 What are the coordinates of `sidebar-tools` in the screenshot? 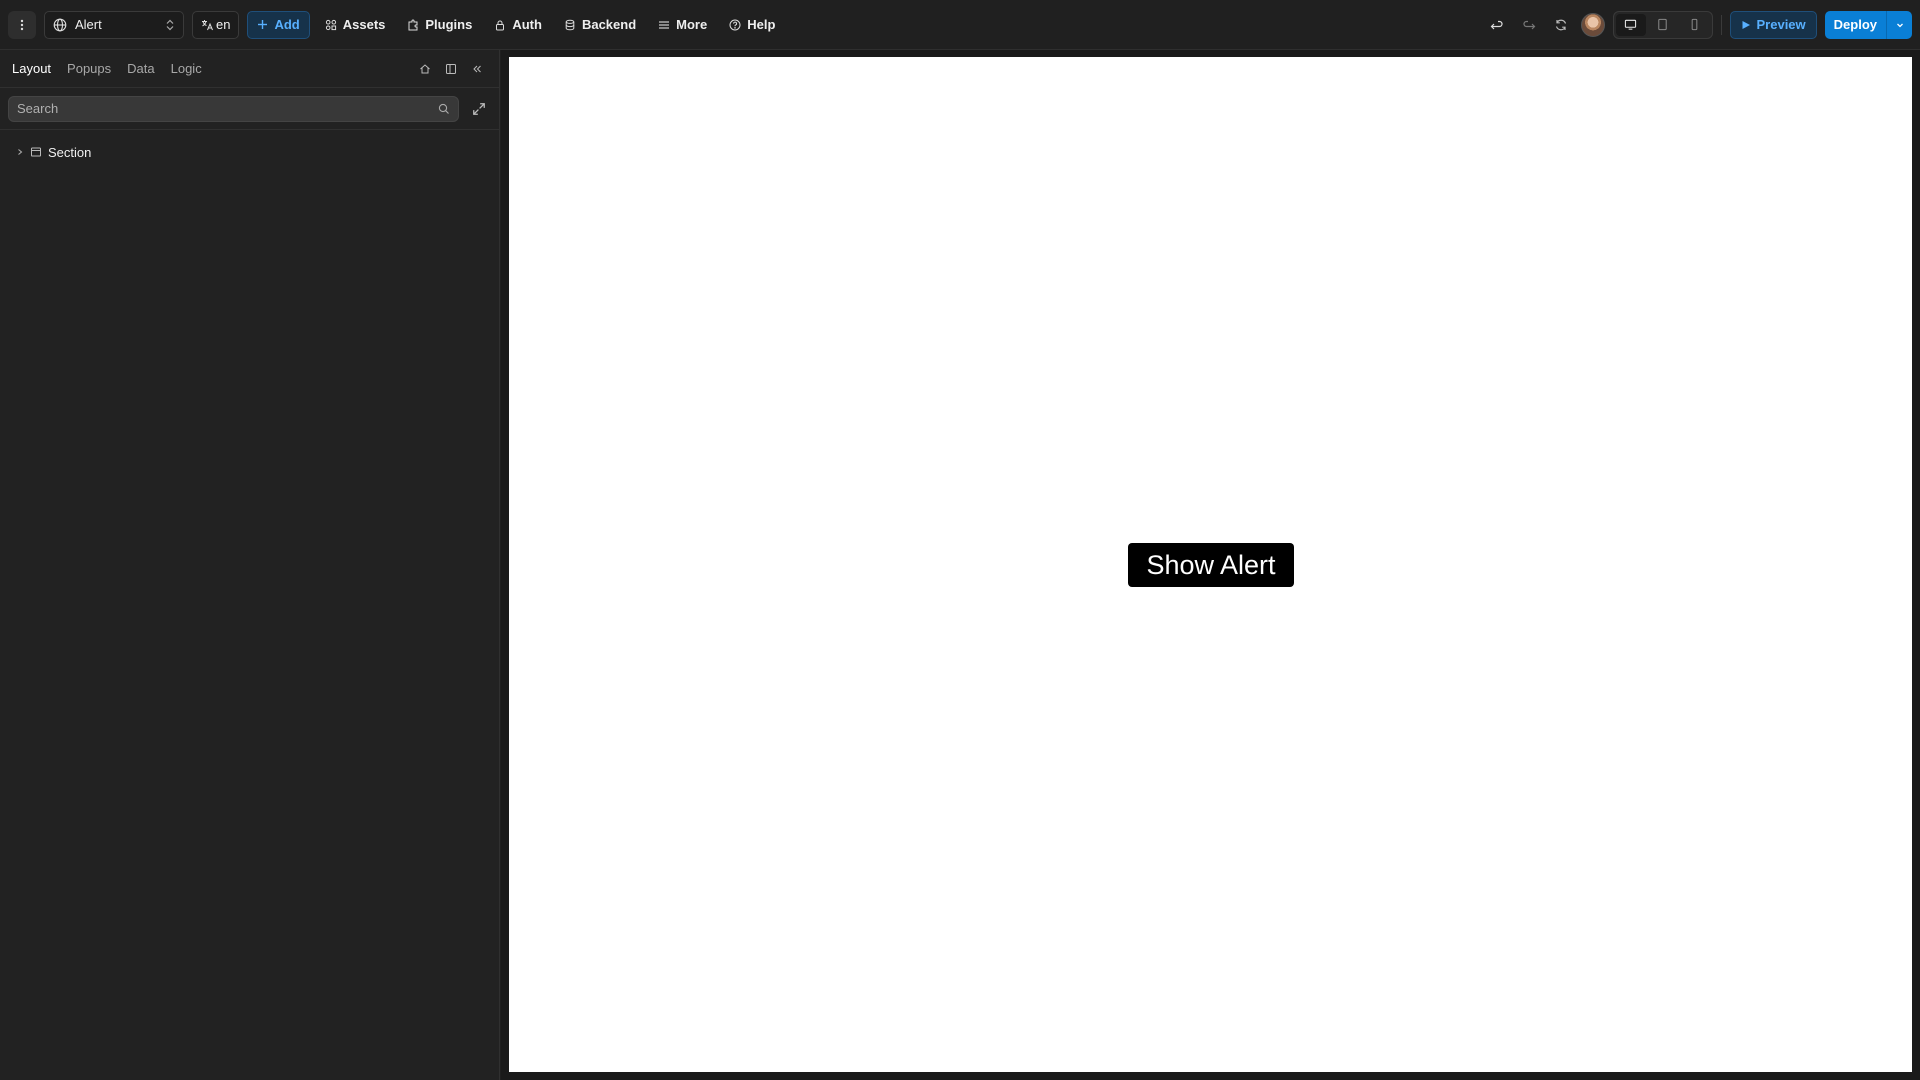 It's located at (451, 69).